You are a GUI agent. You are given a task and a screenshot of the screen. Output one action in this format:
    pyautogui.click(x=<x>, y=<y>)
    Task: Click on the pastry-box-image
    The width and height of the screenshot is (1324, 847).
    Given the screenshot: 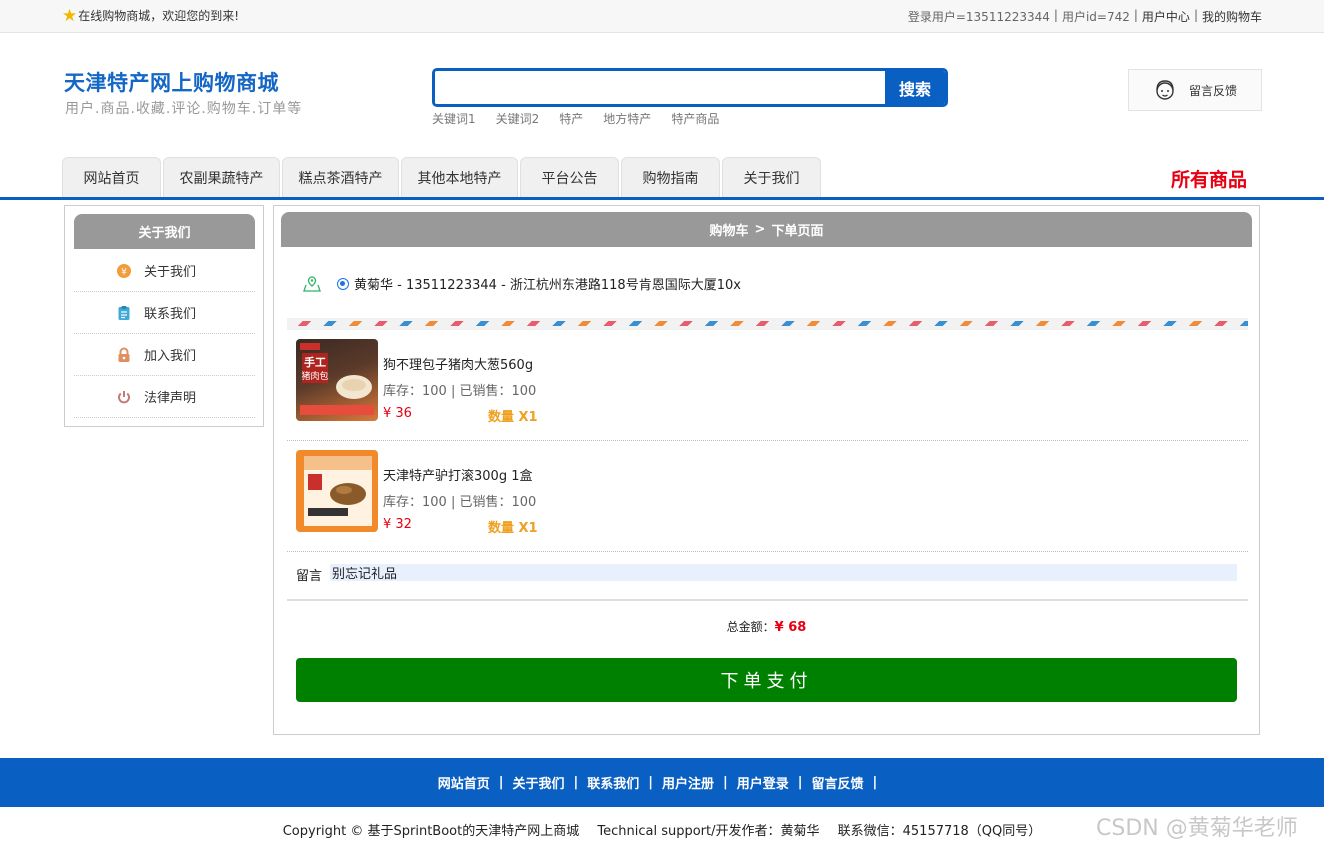 What is the action you would take?
    pyautogui.click(x=338, y=491)
    